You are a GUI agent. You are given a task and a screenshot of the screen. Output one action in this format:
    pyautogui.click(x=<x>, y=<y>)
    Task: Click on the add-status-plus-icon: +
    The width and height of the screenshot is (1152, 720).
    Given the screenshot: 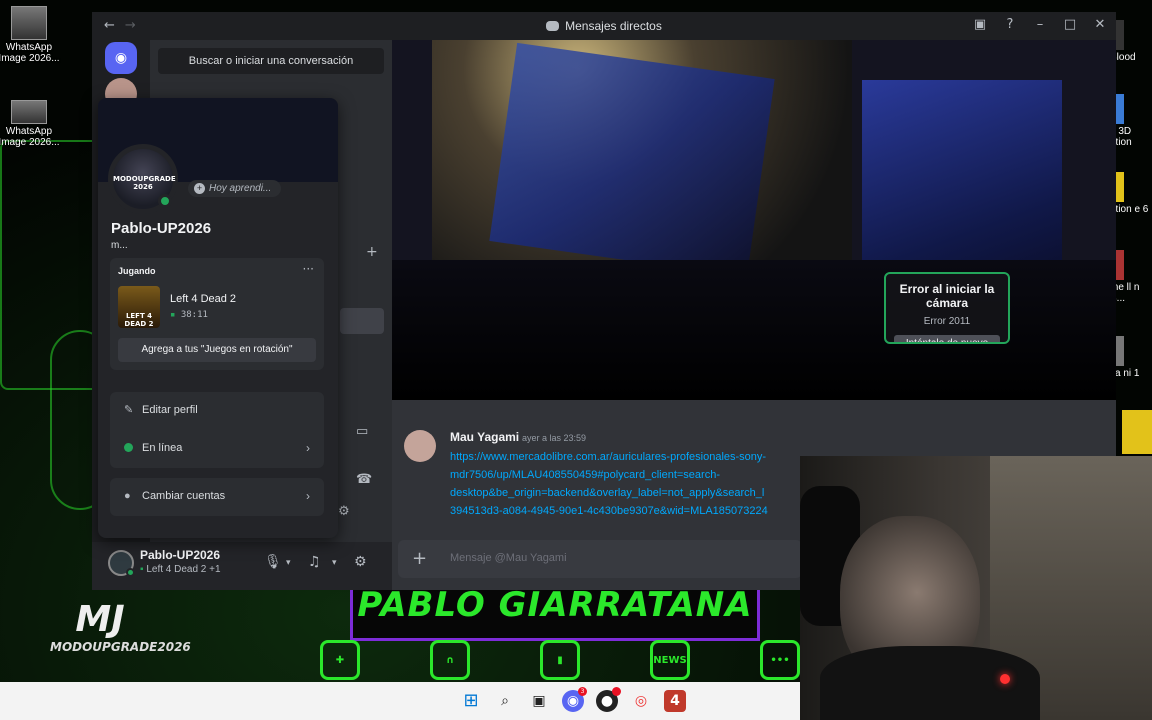 What is the action you would take?
    pyautogui.click(x=199, y=188)
    